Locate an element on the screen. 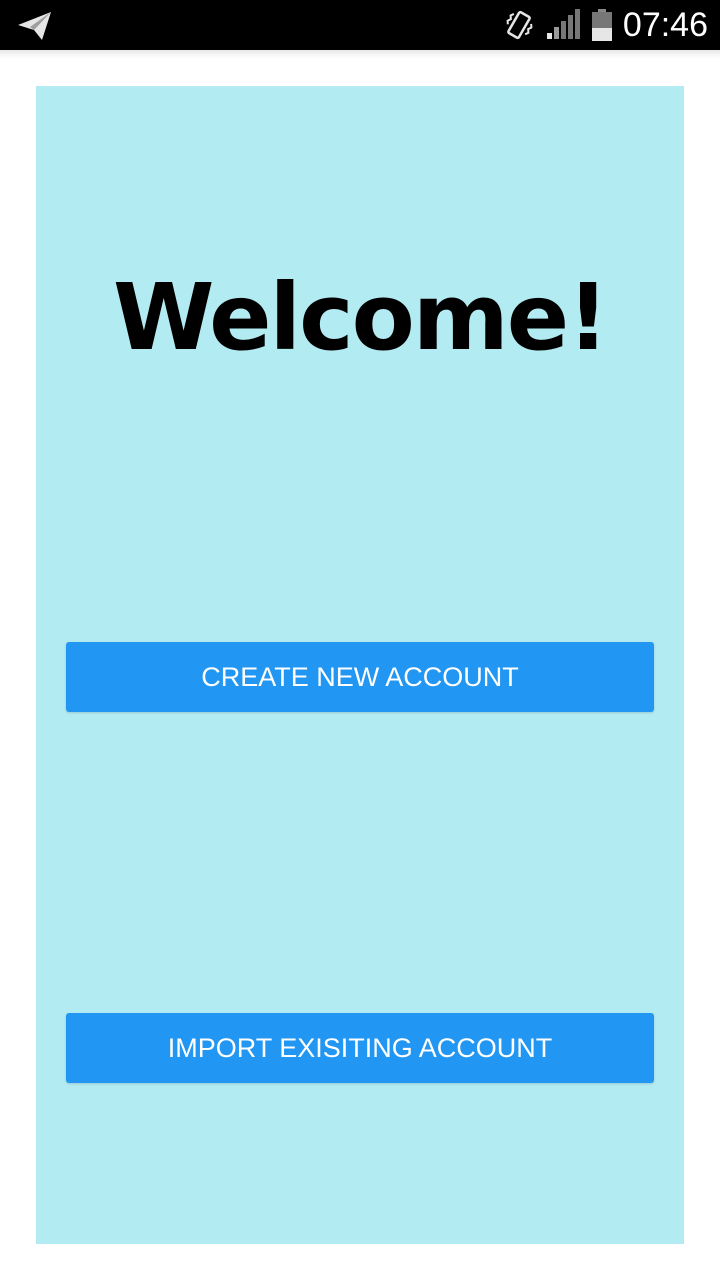  battery-icon is located at coordinates (601, 25).